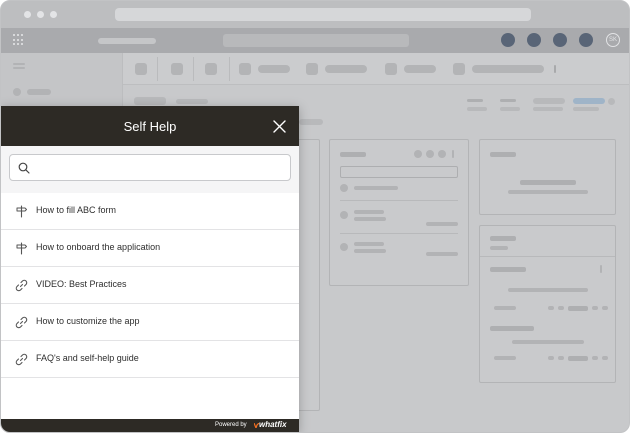 This screenshot has width=630, height=433. Describe the element at coordinates (613, 40) in the screenshot. I see `avatar: SK` at that location.